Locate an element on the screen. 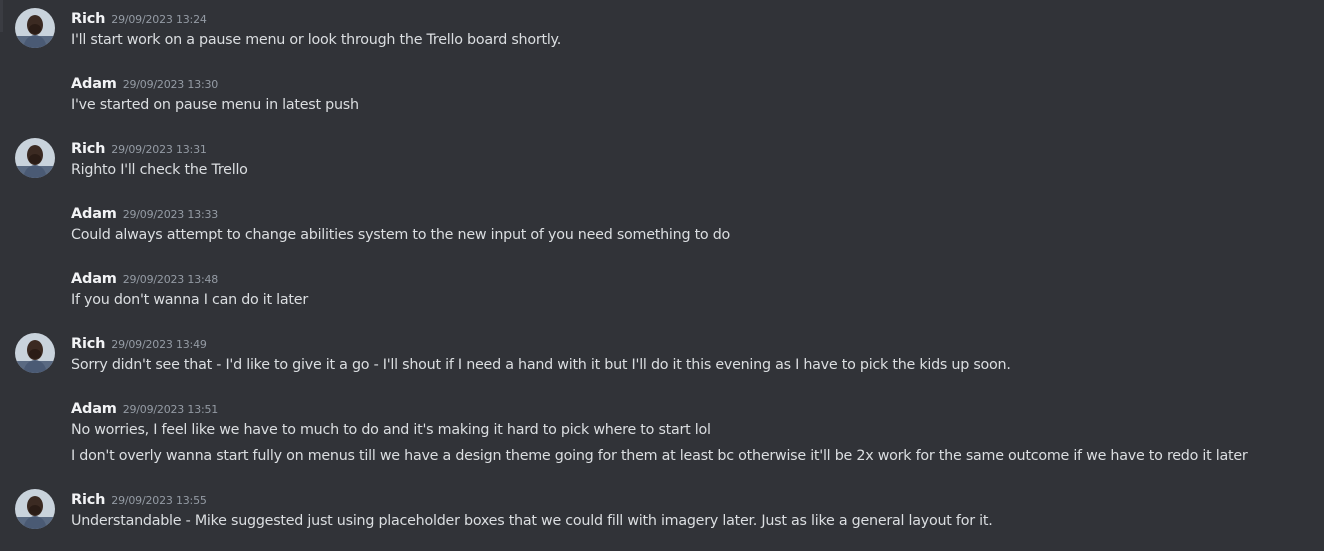 This screenshot has width=1324, height=551. message-timestamp: 29/09/2023 13:49 is located at coordinates (159, 344).